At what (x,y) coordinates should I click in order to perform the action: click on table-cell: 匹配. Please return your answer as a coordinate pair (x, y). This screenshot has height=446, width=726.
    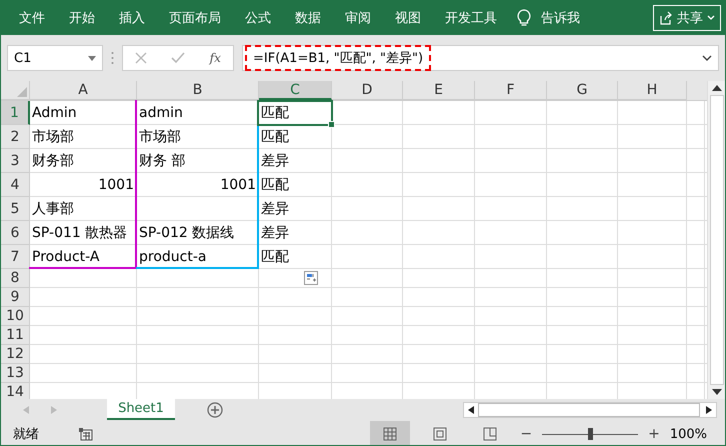
    Looking at the image, I should click on (295, 113).